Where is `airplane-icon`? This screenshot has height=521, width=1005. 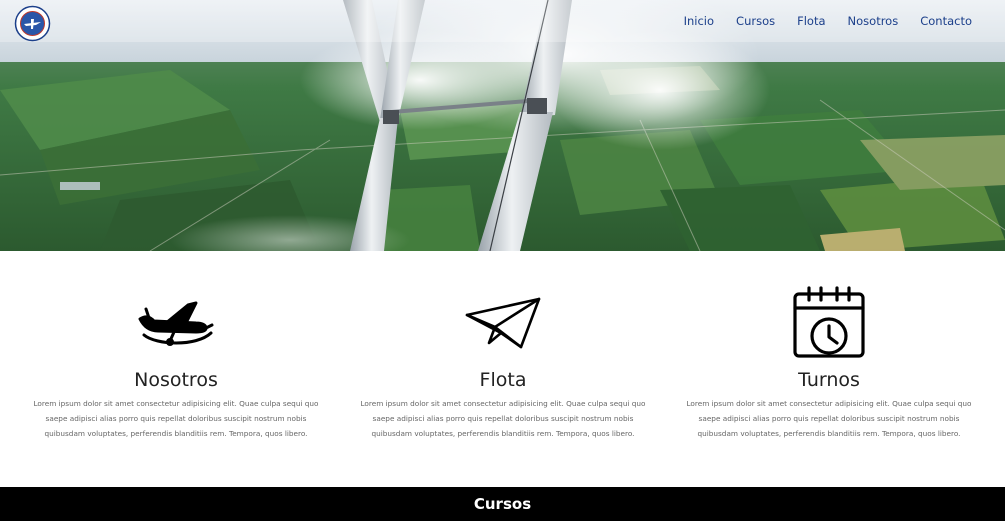 airplane-icon is located at coordinates (176, 323).